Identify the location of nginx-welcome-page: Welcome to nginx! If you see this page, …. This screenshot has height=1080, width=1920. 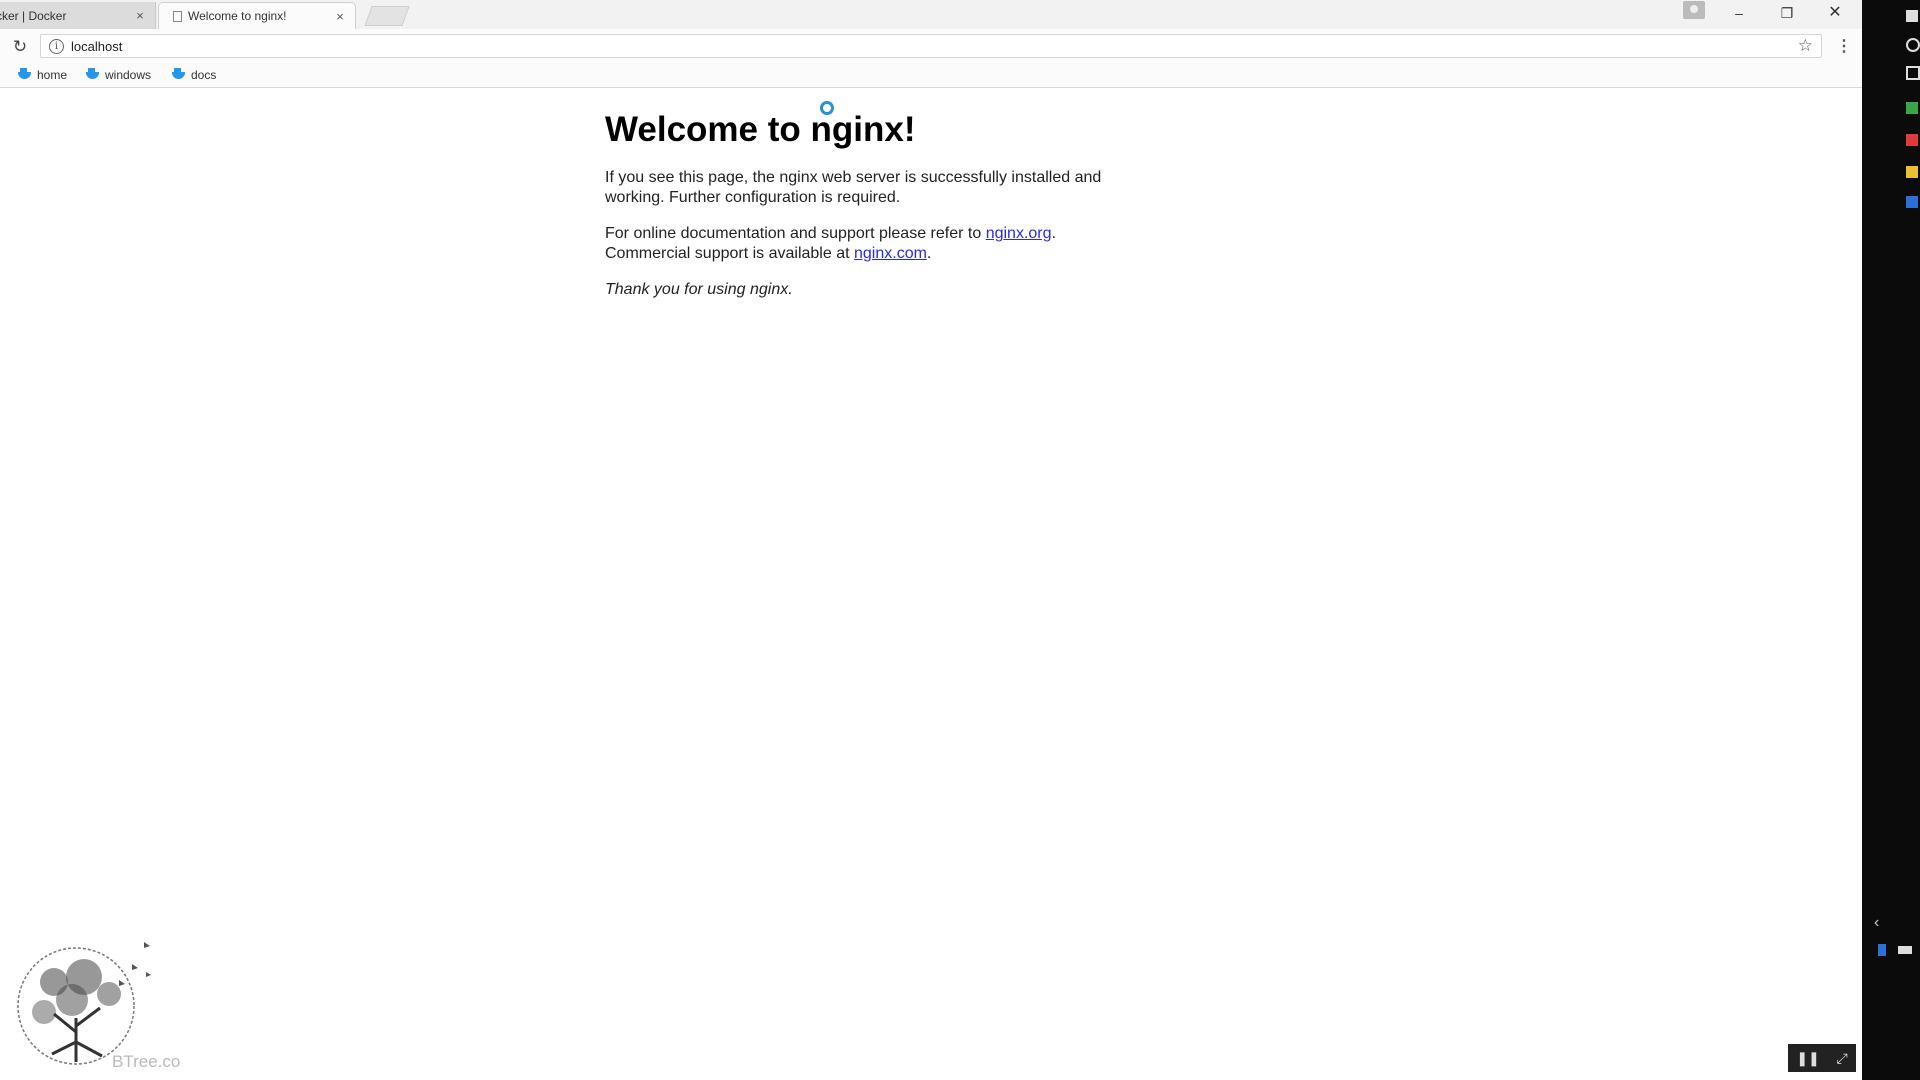
(885, 213).